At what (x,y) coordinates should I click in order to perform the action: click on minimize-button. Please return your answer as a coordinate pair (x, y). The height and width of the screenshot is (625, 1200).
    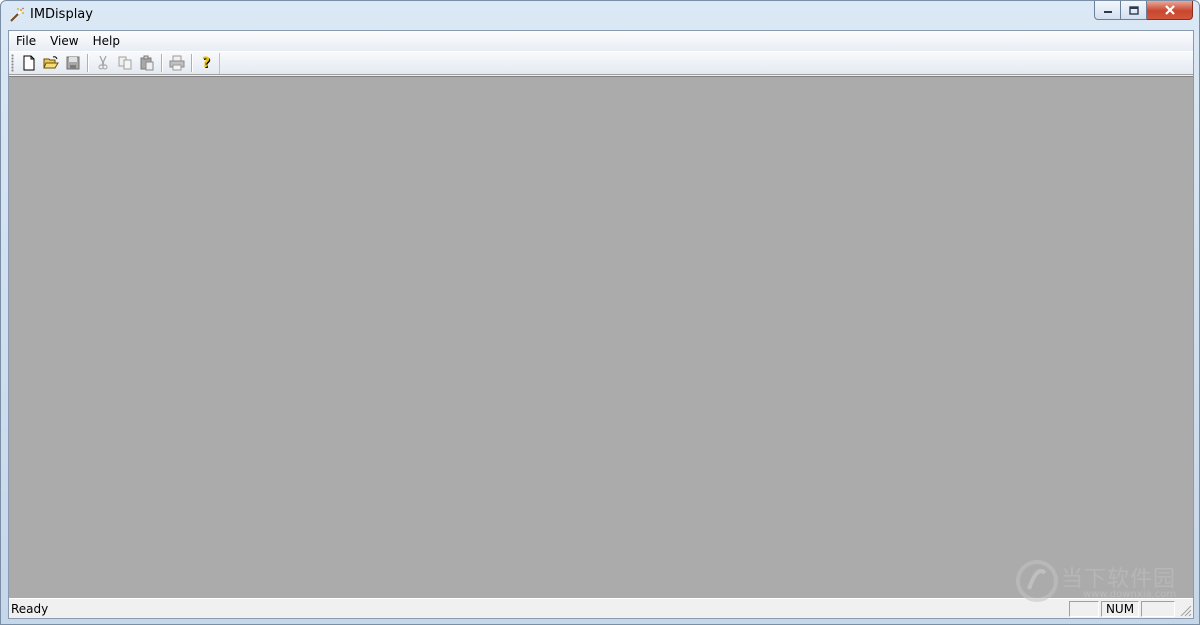
    Looking at the image, I should click on (1107, 10).